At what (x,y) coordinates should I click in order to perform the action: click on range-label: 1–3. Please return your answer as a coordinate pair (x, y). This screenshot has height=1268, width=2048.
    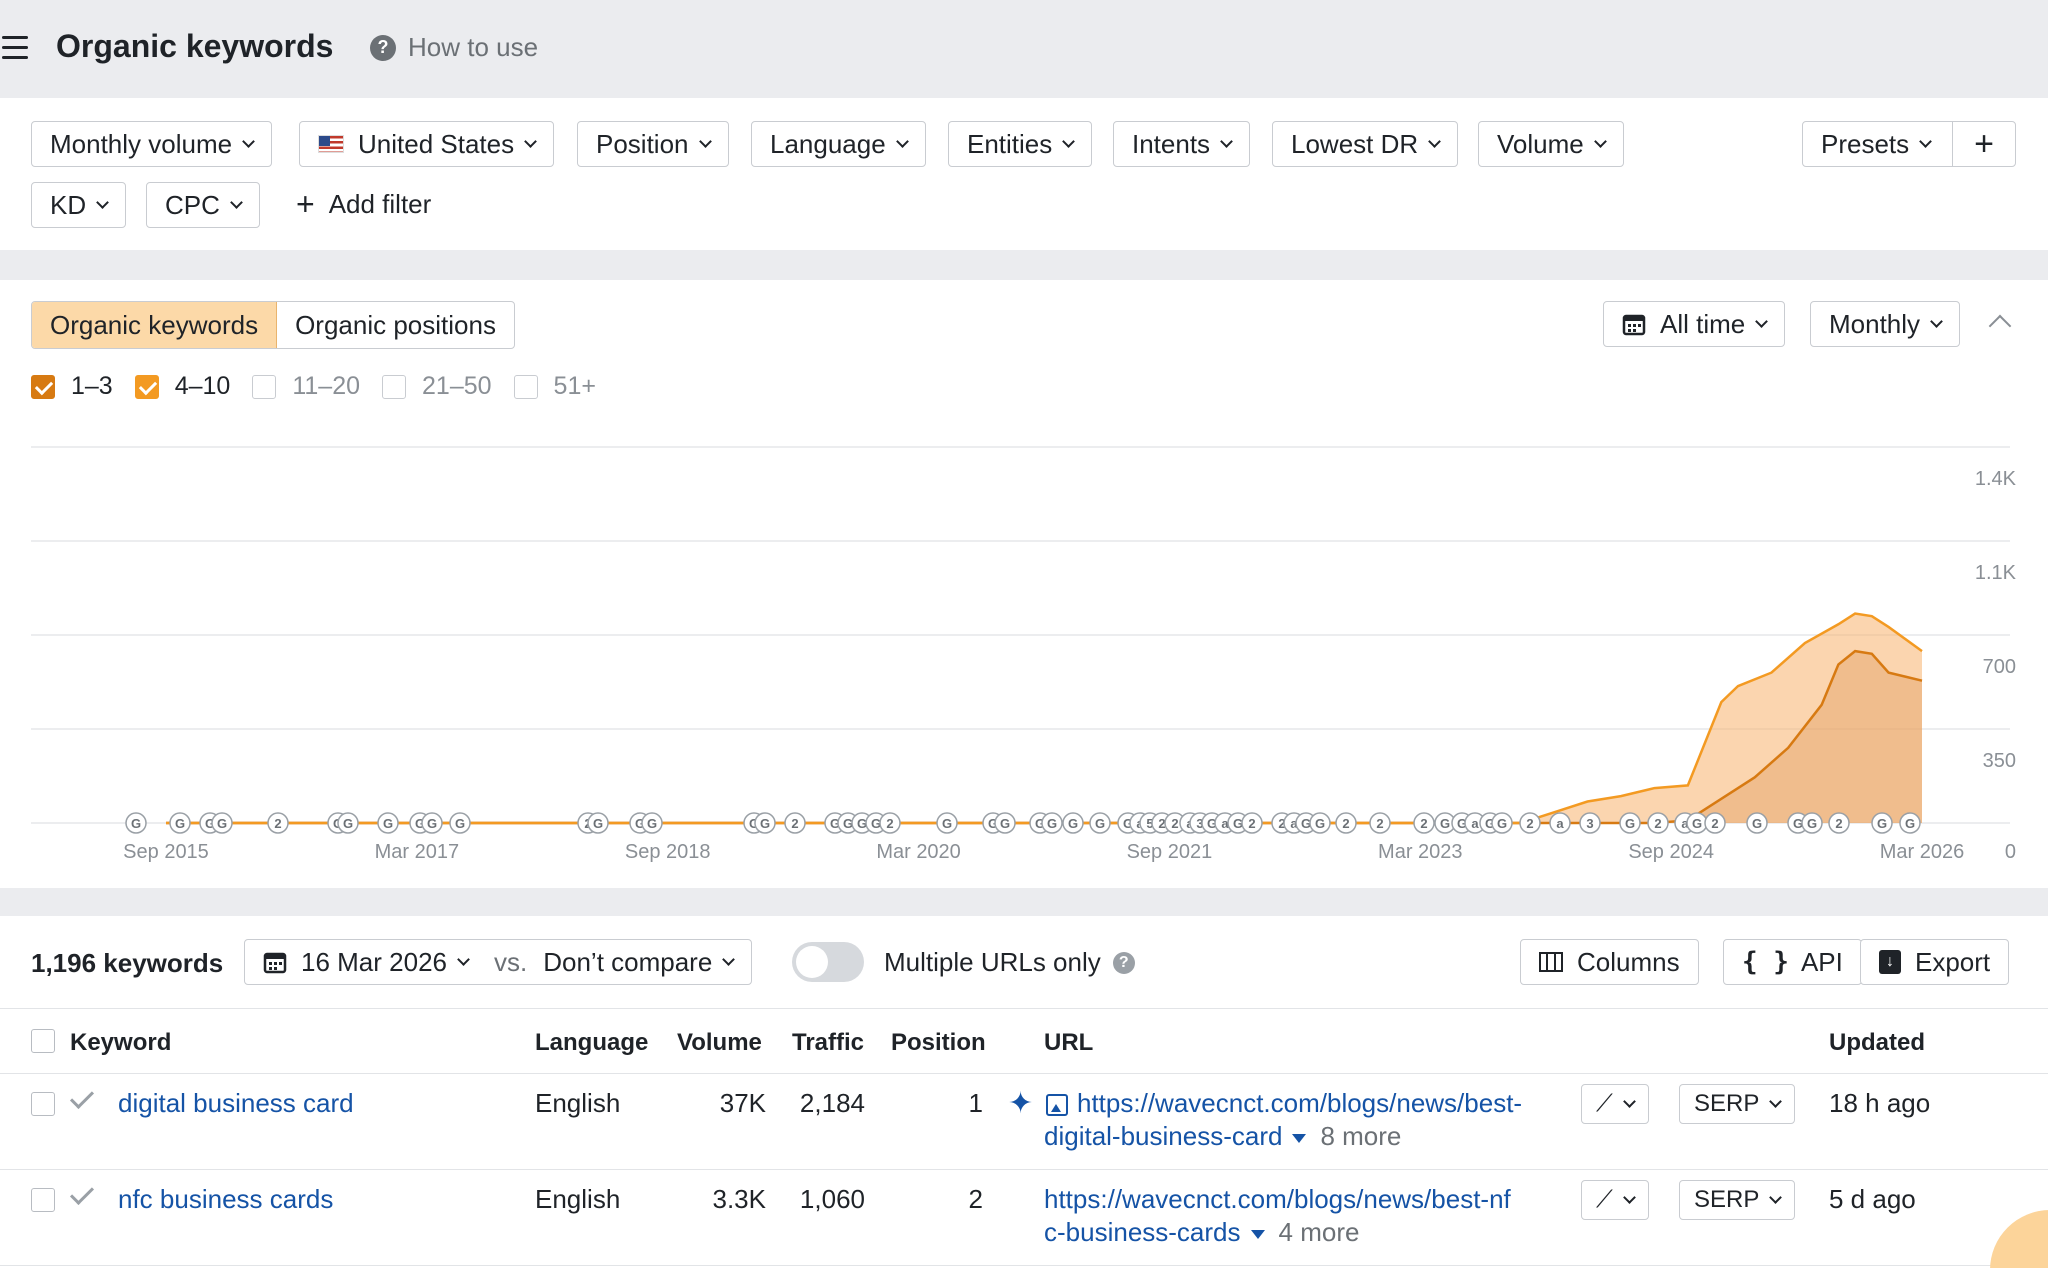
    Looking at the image, I should click on (92, 386).